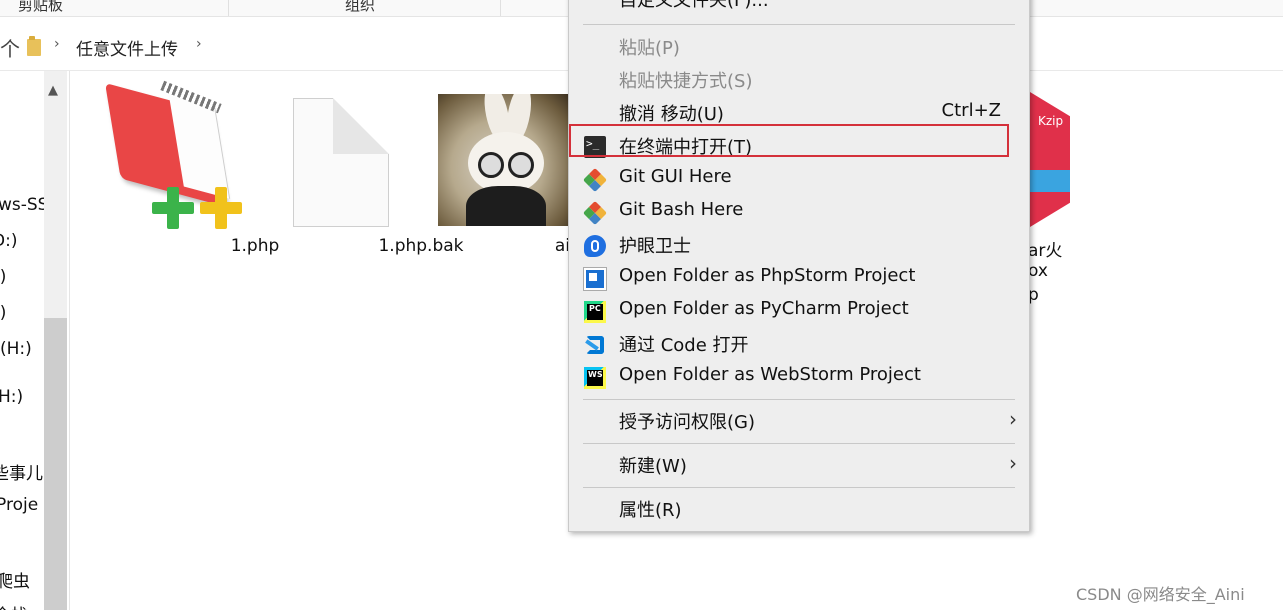 The image size is (1283, 610). I want to click on ribbon-group-clipboard: 剪贴板, so click(40, 7).